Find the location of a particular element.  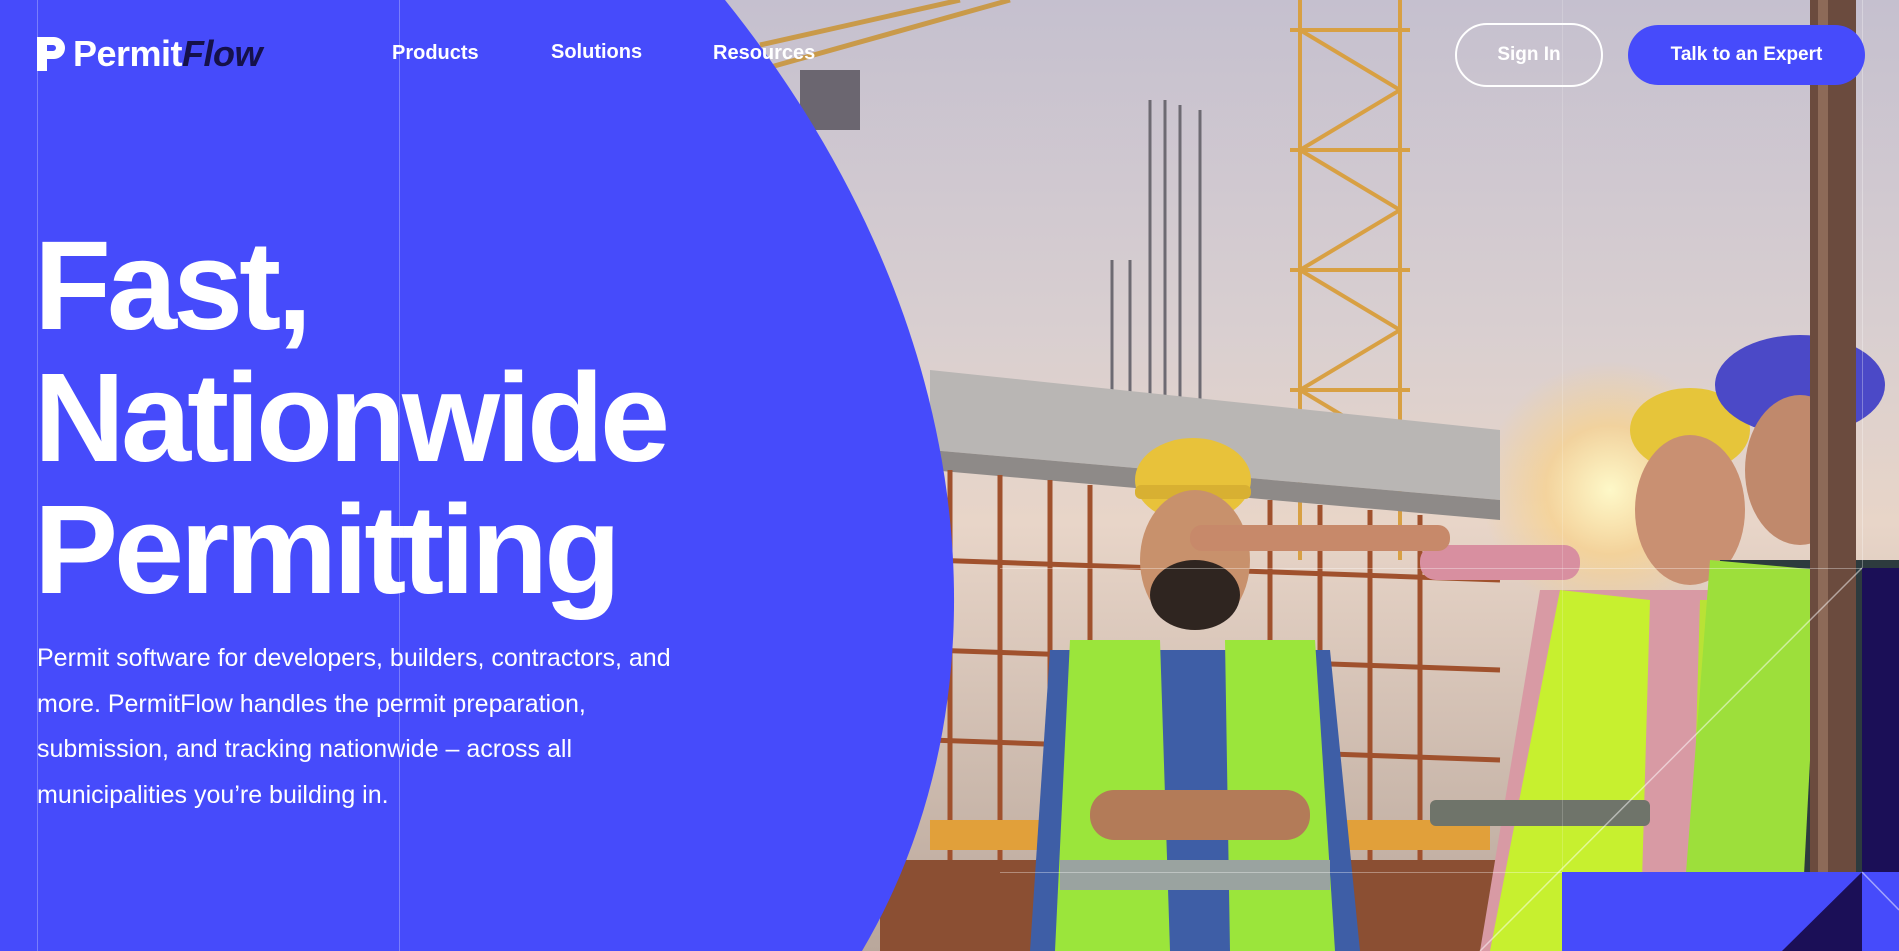

brand-name-part2: Flow is located at coordinates (222, 53).